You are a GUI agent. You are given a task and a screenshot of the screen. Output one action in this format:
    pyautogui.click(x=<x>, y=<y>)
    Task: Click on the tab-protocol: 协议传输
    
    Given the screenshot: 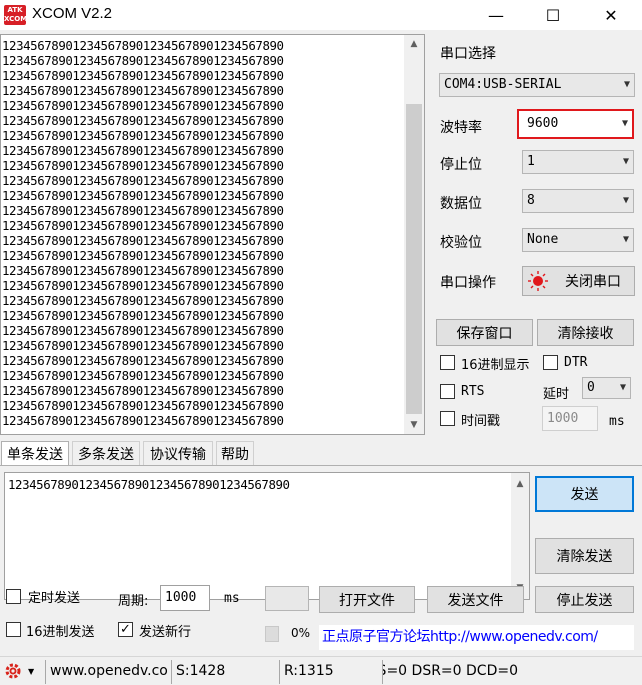 What is the action you would take?
    pyautogui.click(x=178, y=453)
    